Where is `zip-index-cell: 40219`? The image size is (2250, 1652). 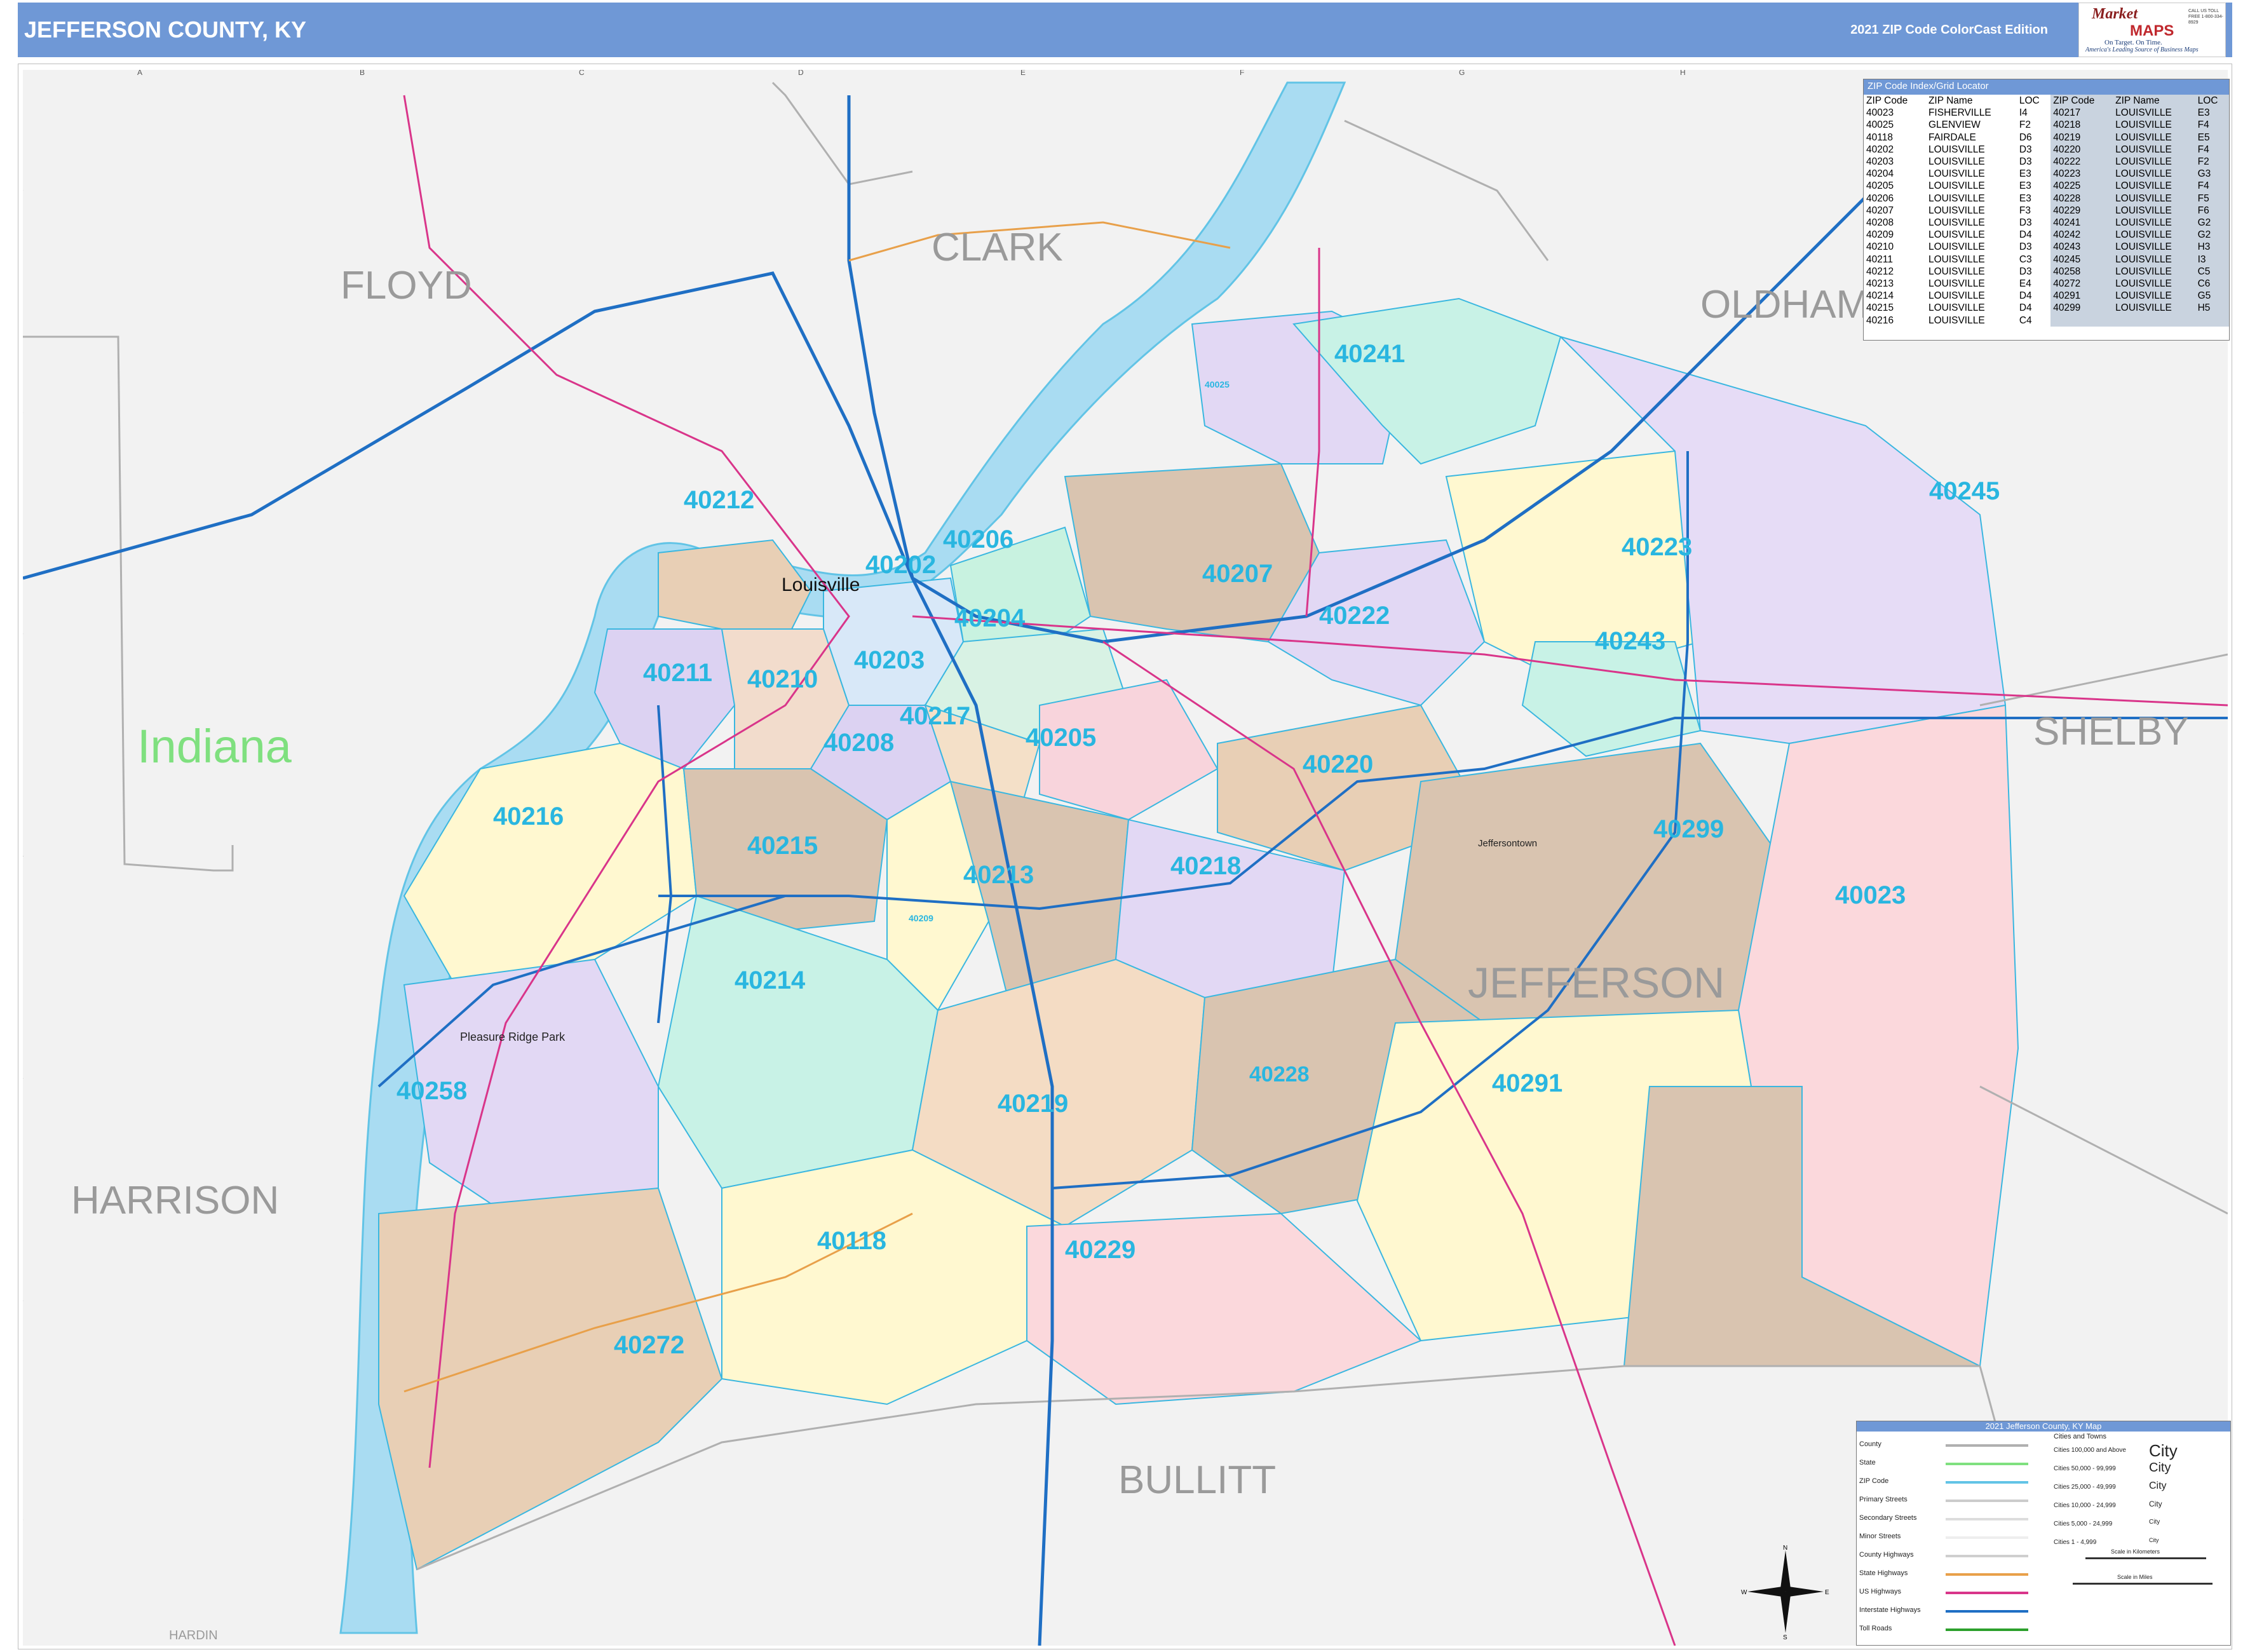
zip-index-cell: 40219 is located at coordinates (2081, 138).